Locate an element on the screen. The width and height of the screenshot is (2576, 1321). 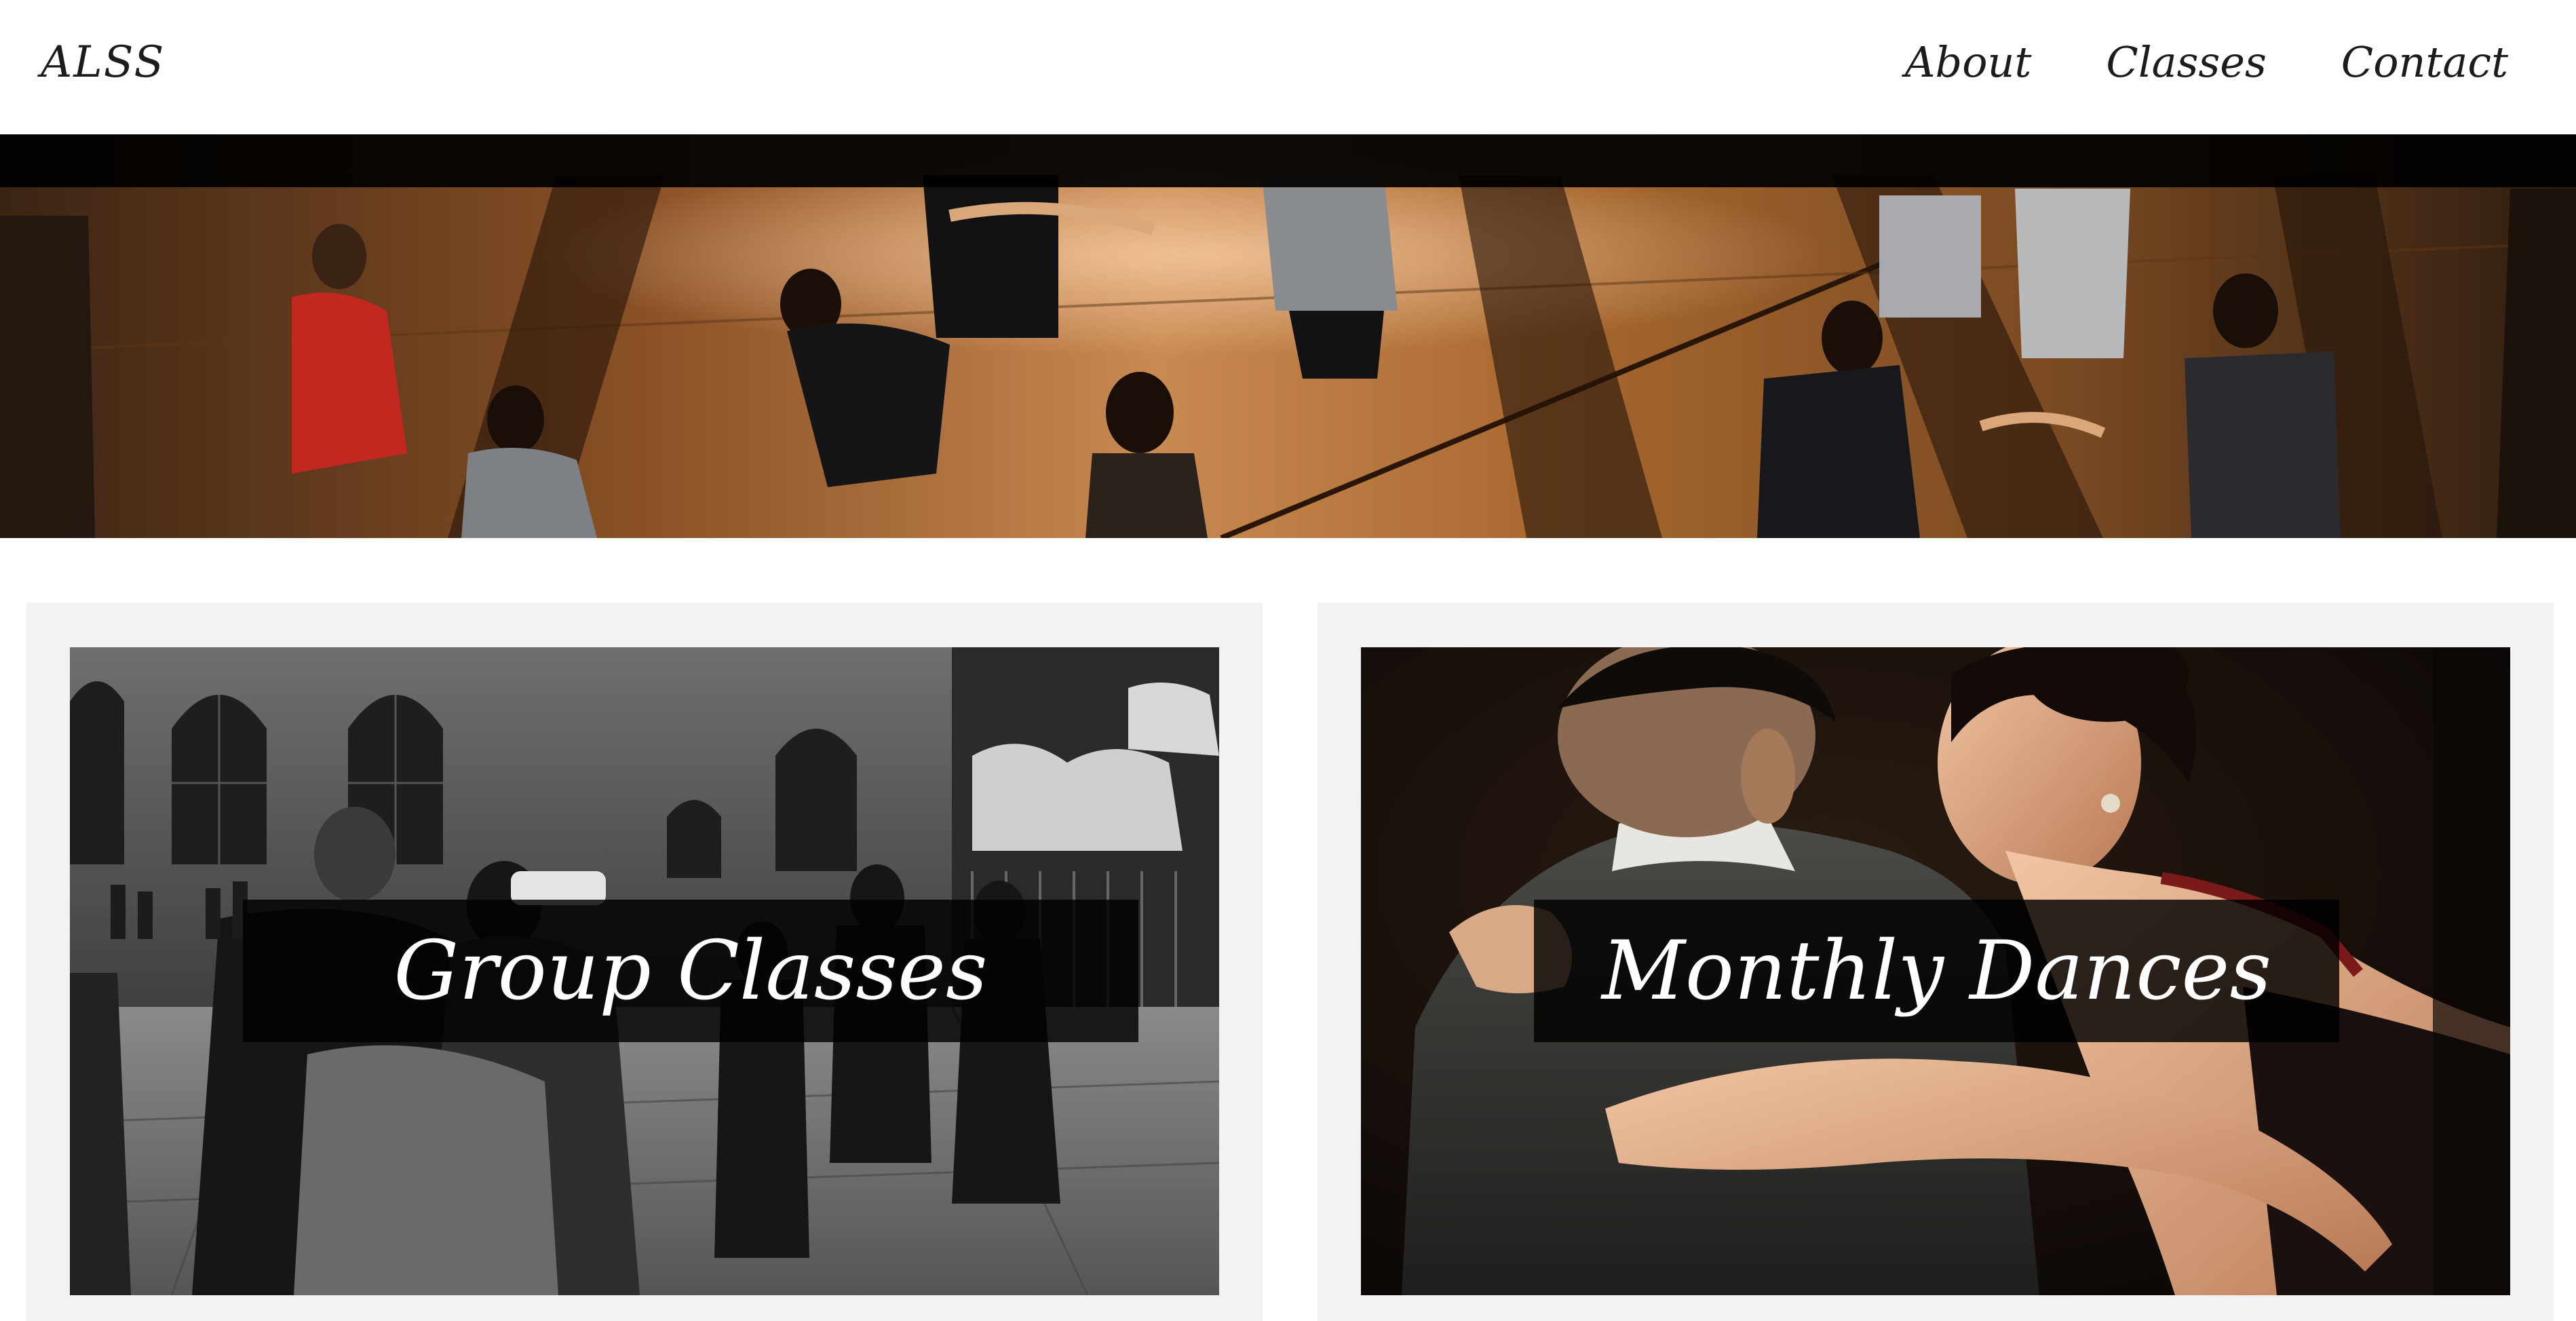
nav-link-contact: Contact is located at coordinates (2424, 62).